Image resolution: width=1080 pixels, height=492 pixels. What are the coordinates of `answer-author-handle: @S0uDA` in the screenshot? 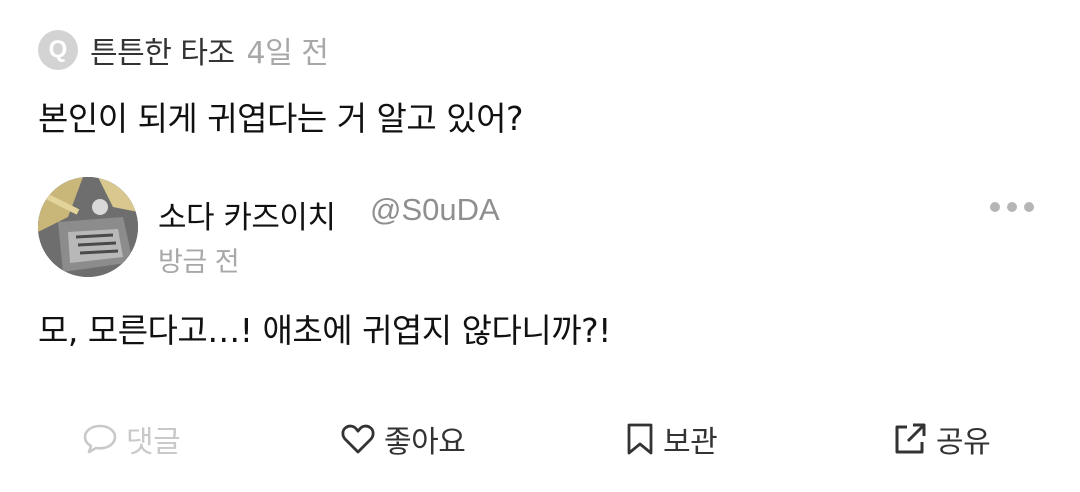 It's located at (435, 210).